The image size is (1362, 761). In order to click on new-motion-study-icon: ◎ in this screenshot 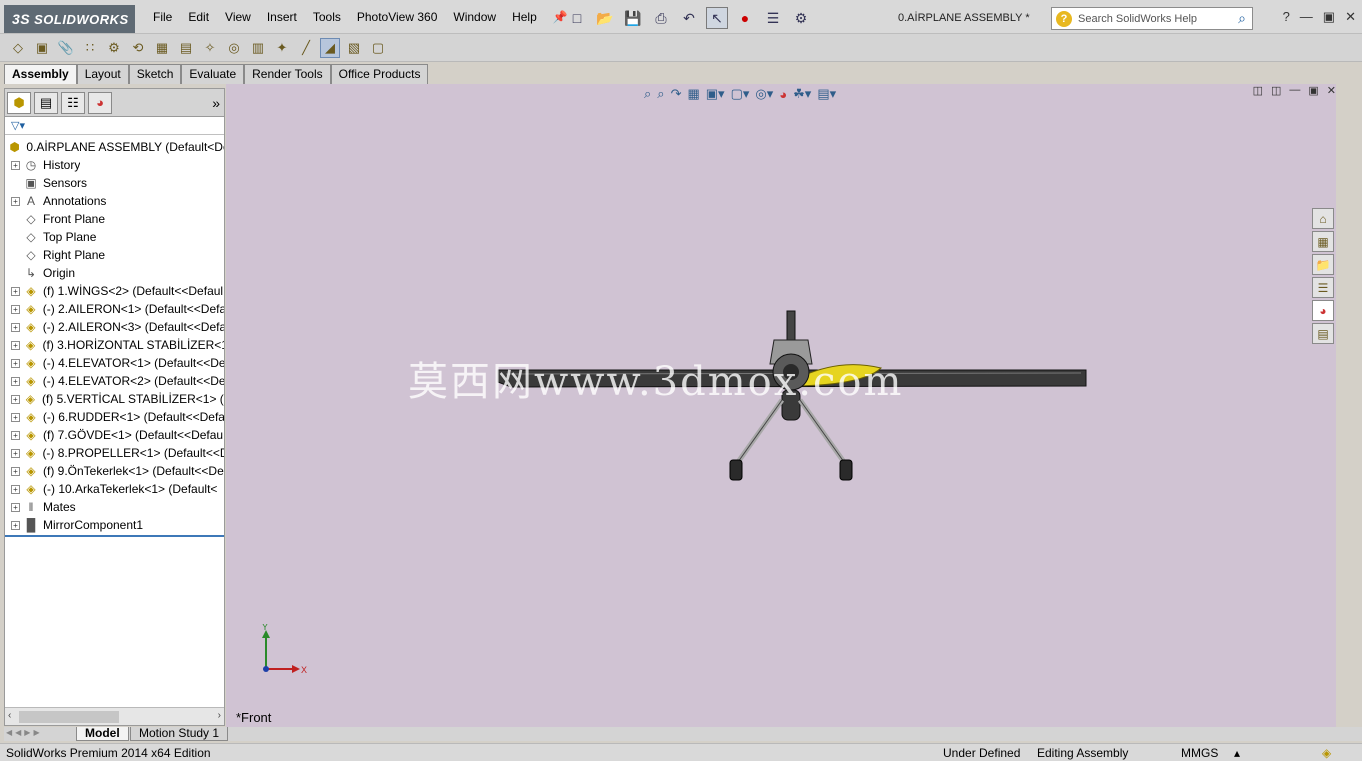, I will do `click(234, 48)`.